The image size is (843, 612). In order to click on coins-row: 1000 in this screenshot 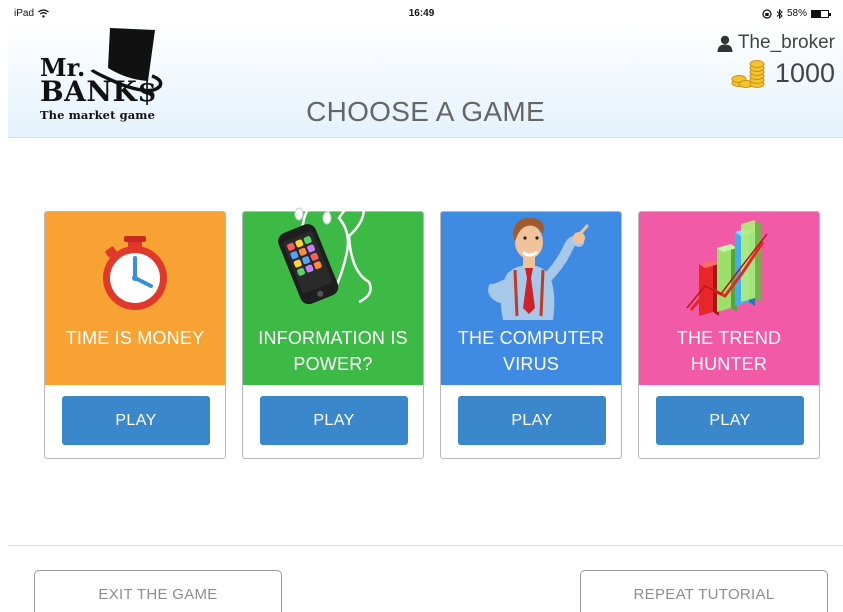, I will do `click(776, 73)`.